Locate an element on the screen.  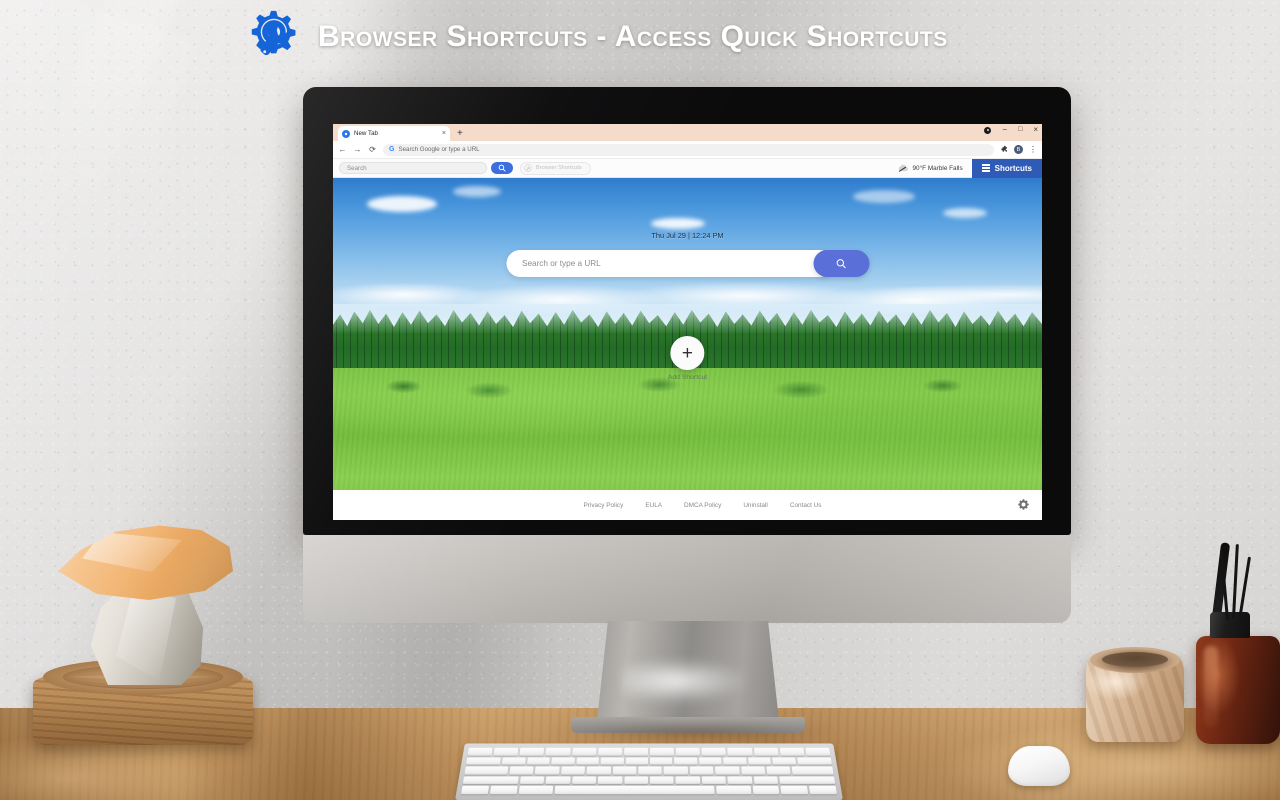
add-shortcut-circle: + is located at coordinates (687, 353).